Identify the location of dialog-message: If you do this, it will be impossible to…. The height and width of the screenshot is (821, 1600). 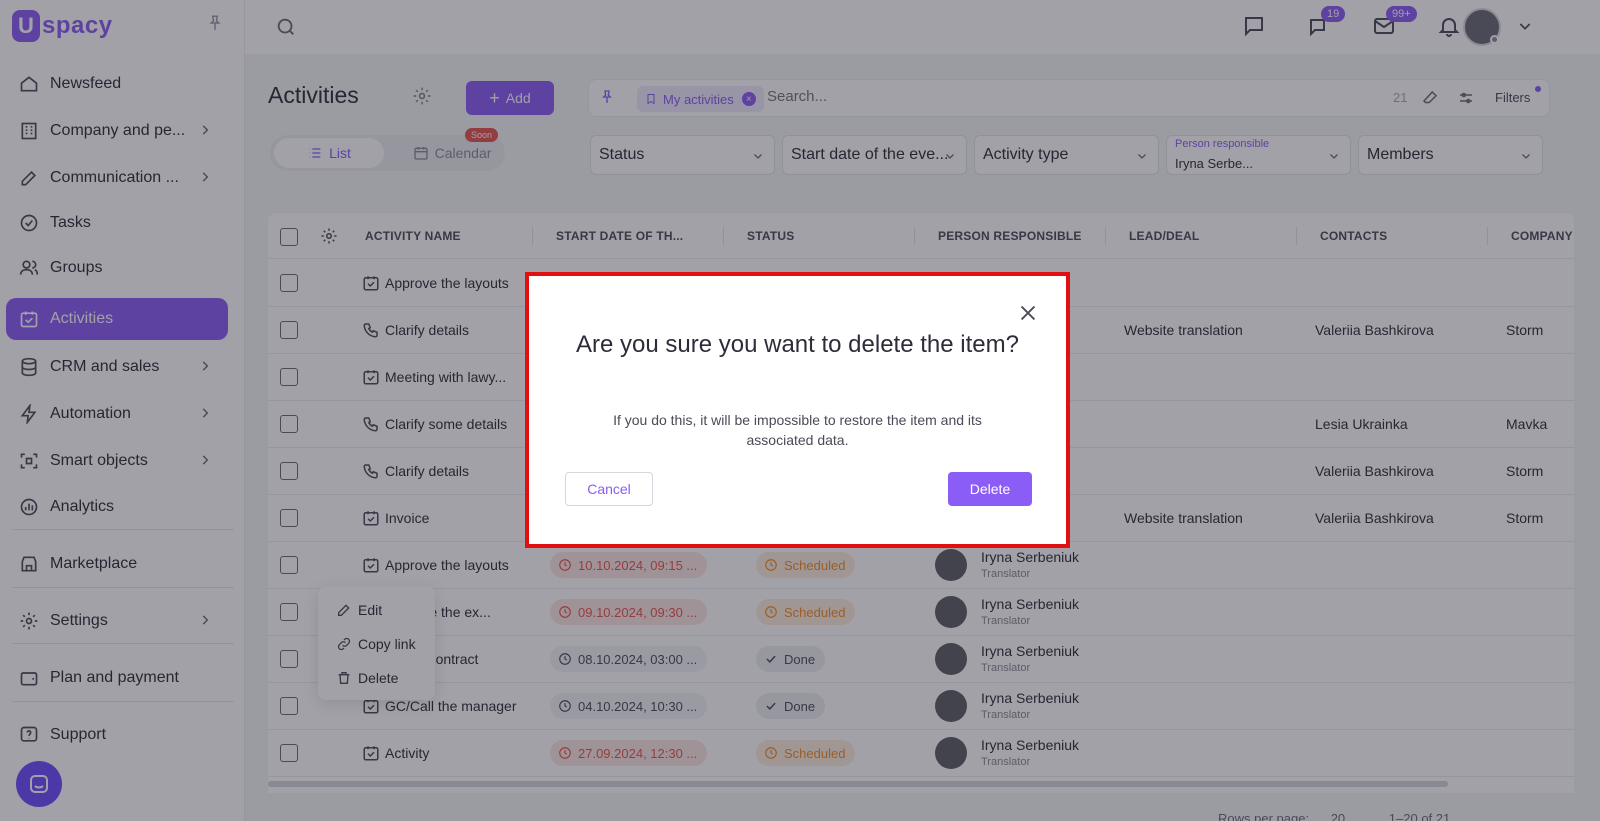
(797, 430).